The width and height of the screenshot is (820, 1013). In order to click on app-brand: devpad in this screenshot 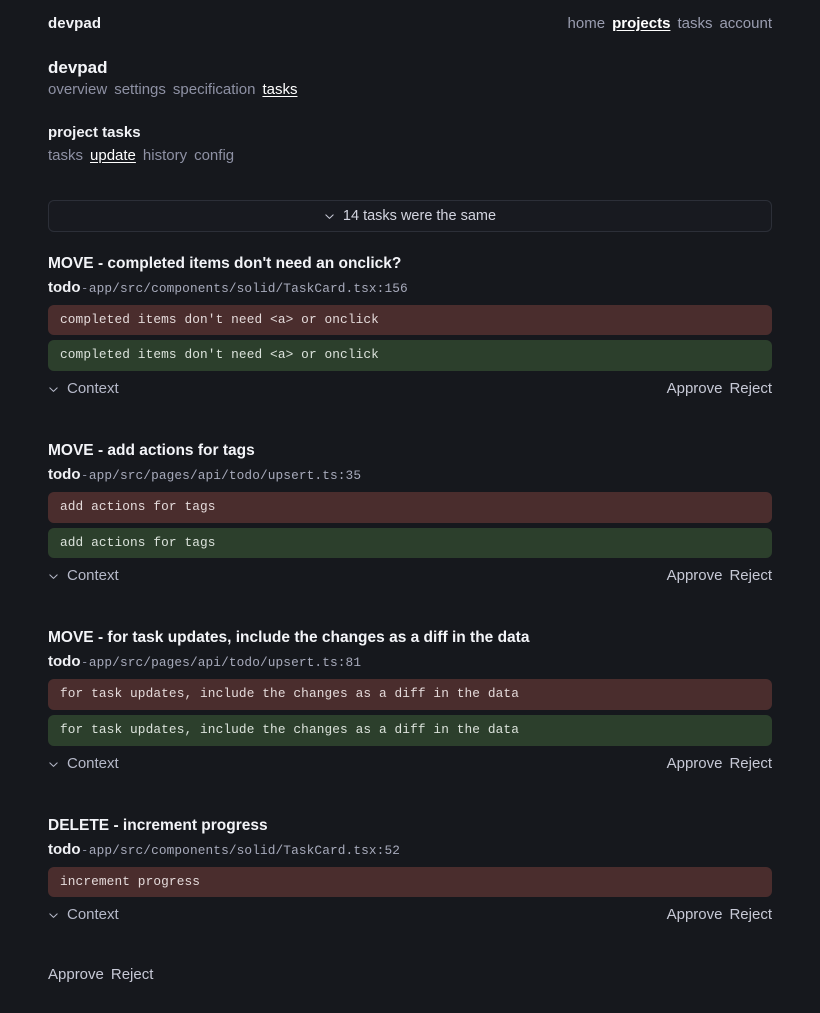, I will do `click(75, 23)`.